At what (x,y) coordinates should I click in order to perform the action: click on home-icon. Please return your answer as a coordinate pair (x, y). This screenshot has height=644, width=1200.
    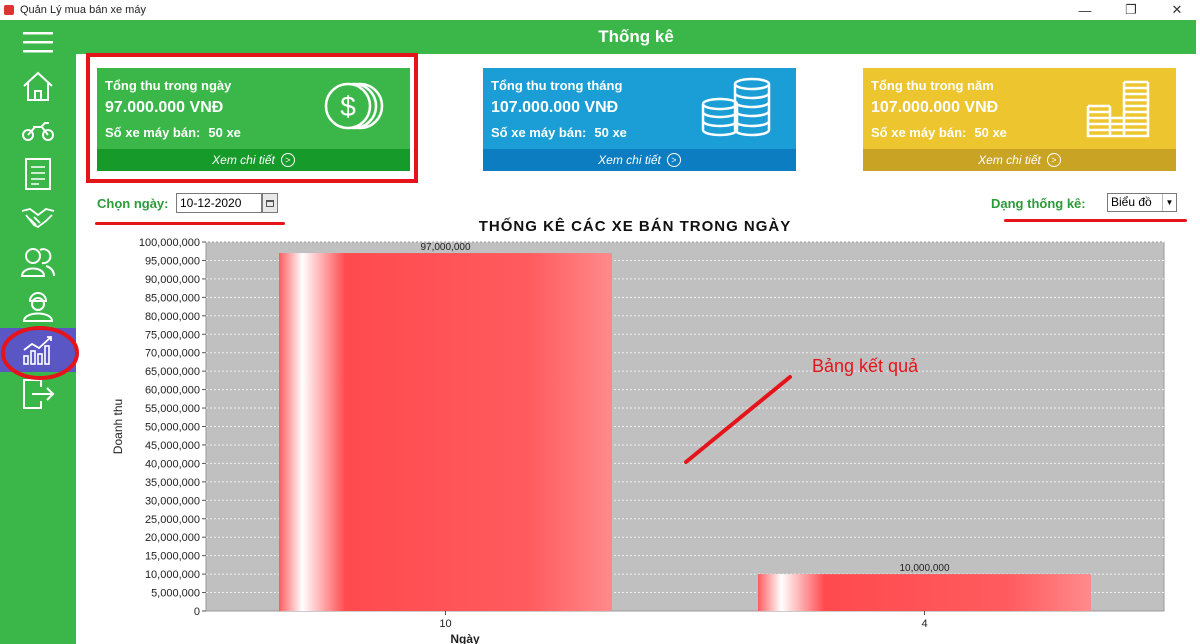
    Looking at the image, I should click on (38, 86).